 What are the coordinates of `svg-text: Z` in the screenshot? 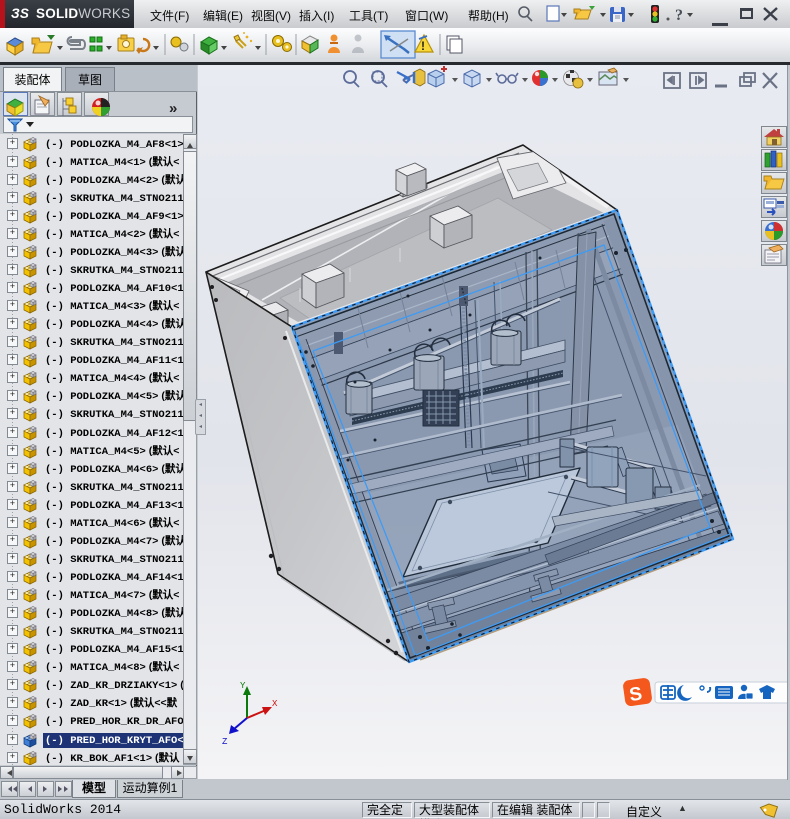 It's located at (225, 741).